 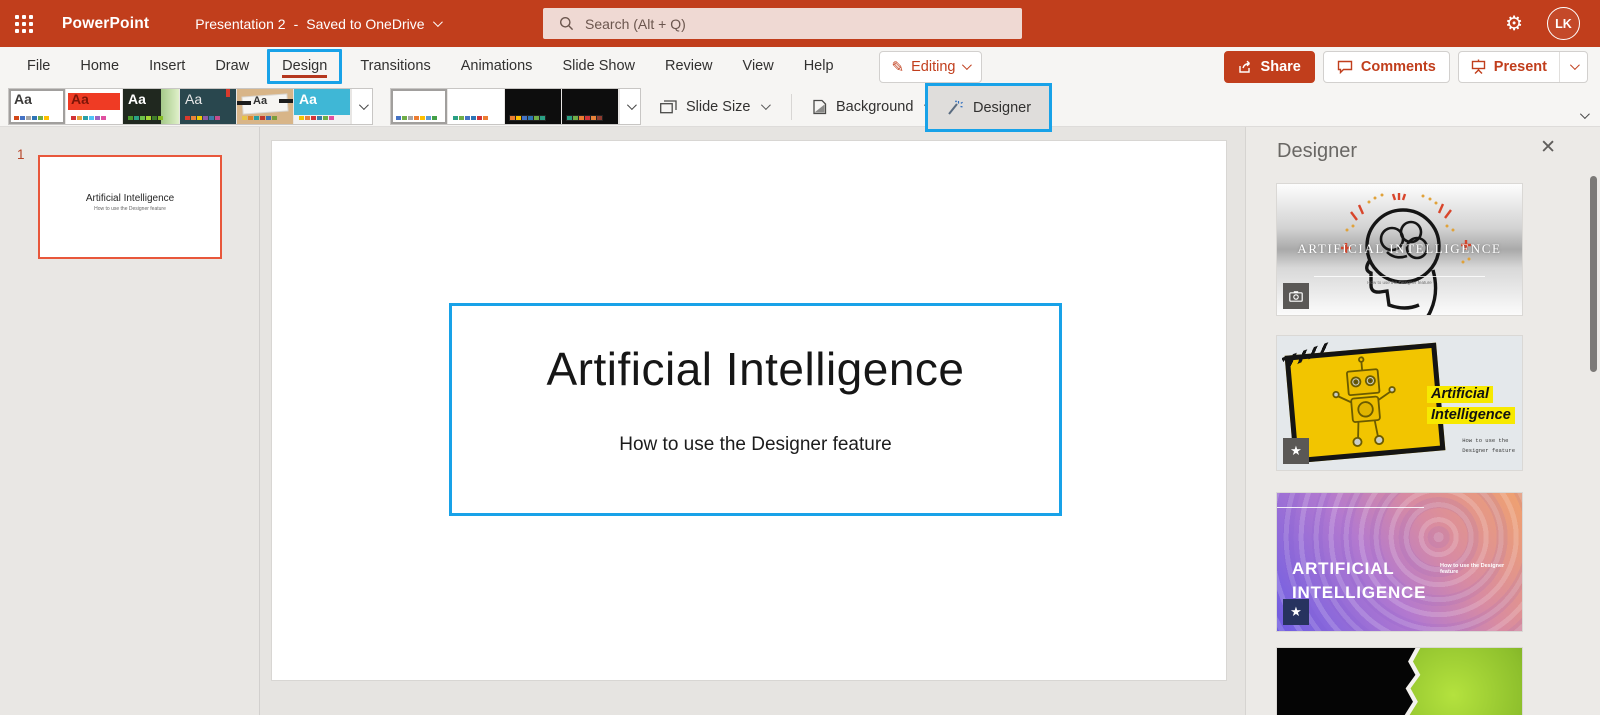 What do you see at coordinates (1583, 115) in the screenshot?
I see `collapse-ribbon-button` at bounding box center [1583, 115].